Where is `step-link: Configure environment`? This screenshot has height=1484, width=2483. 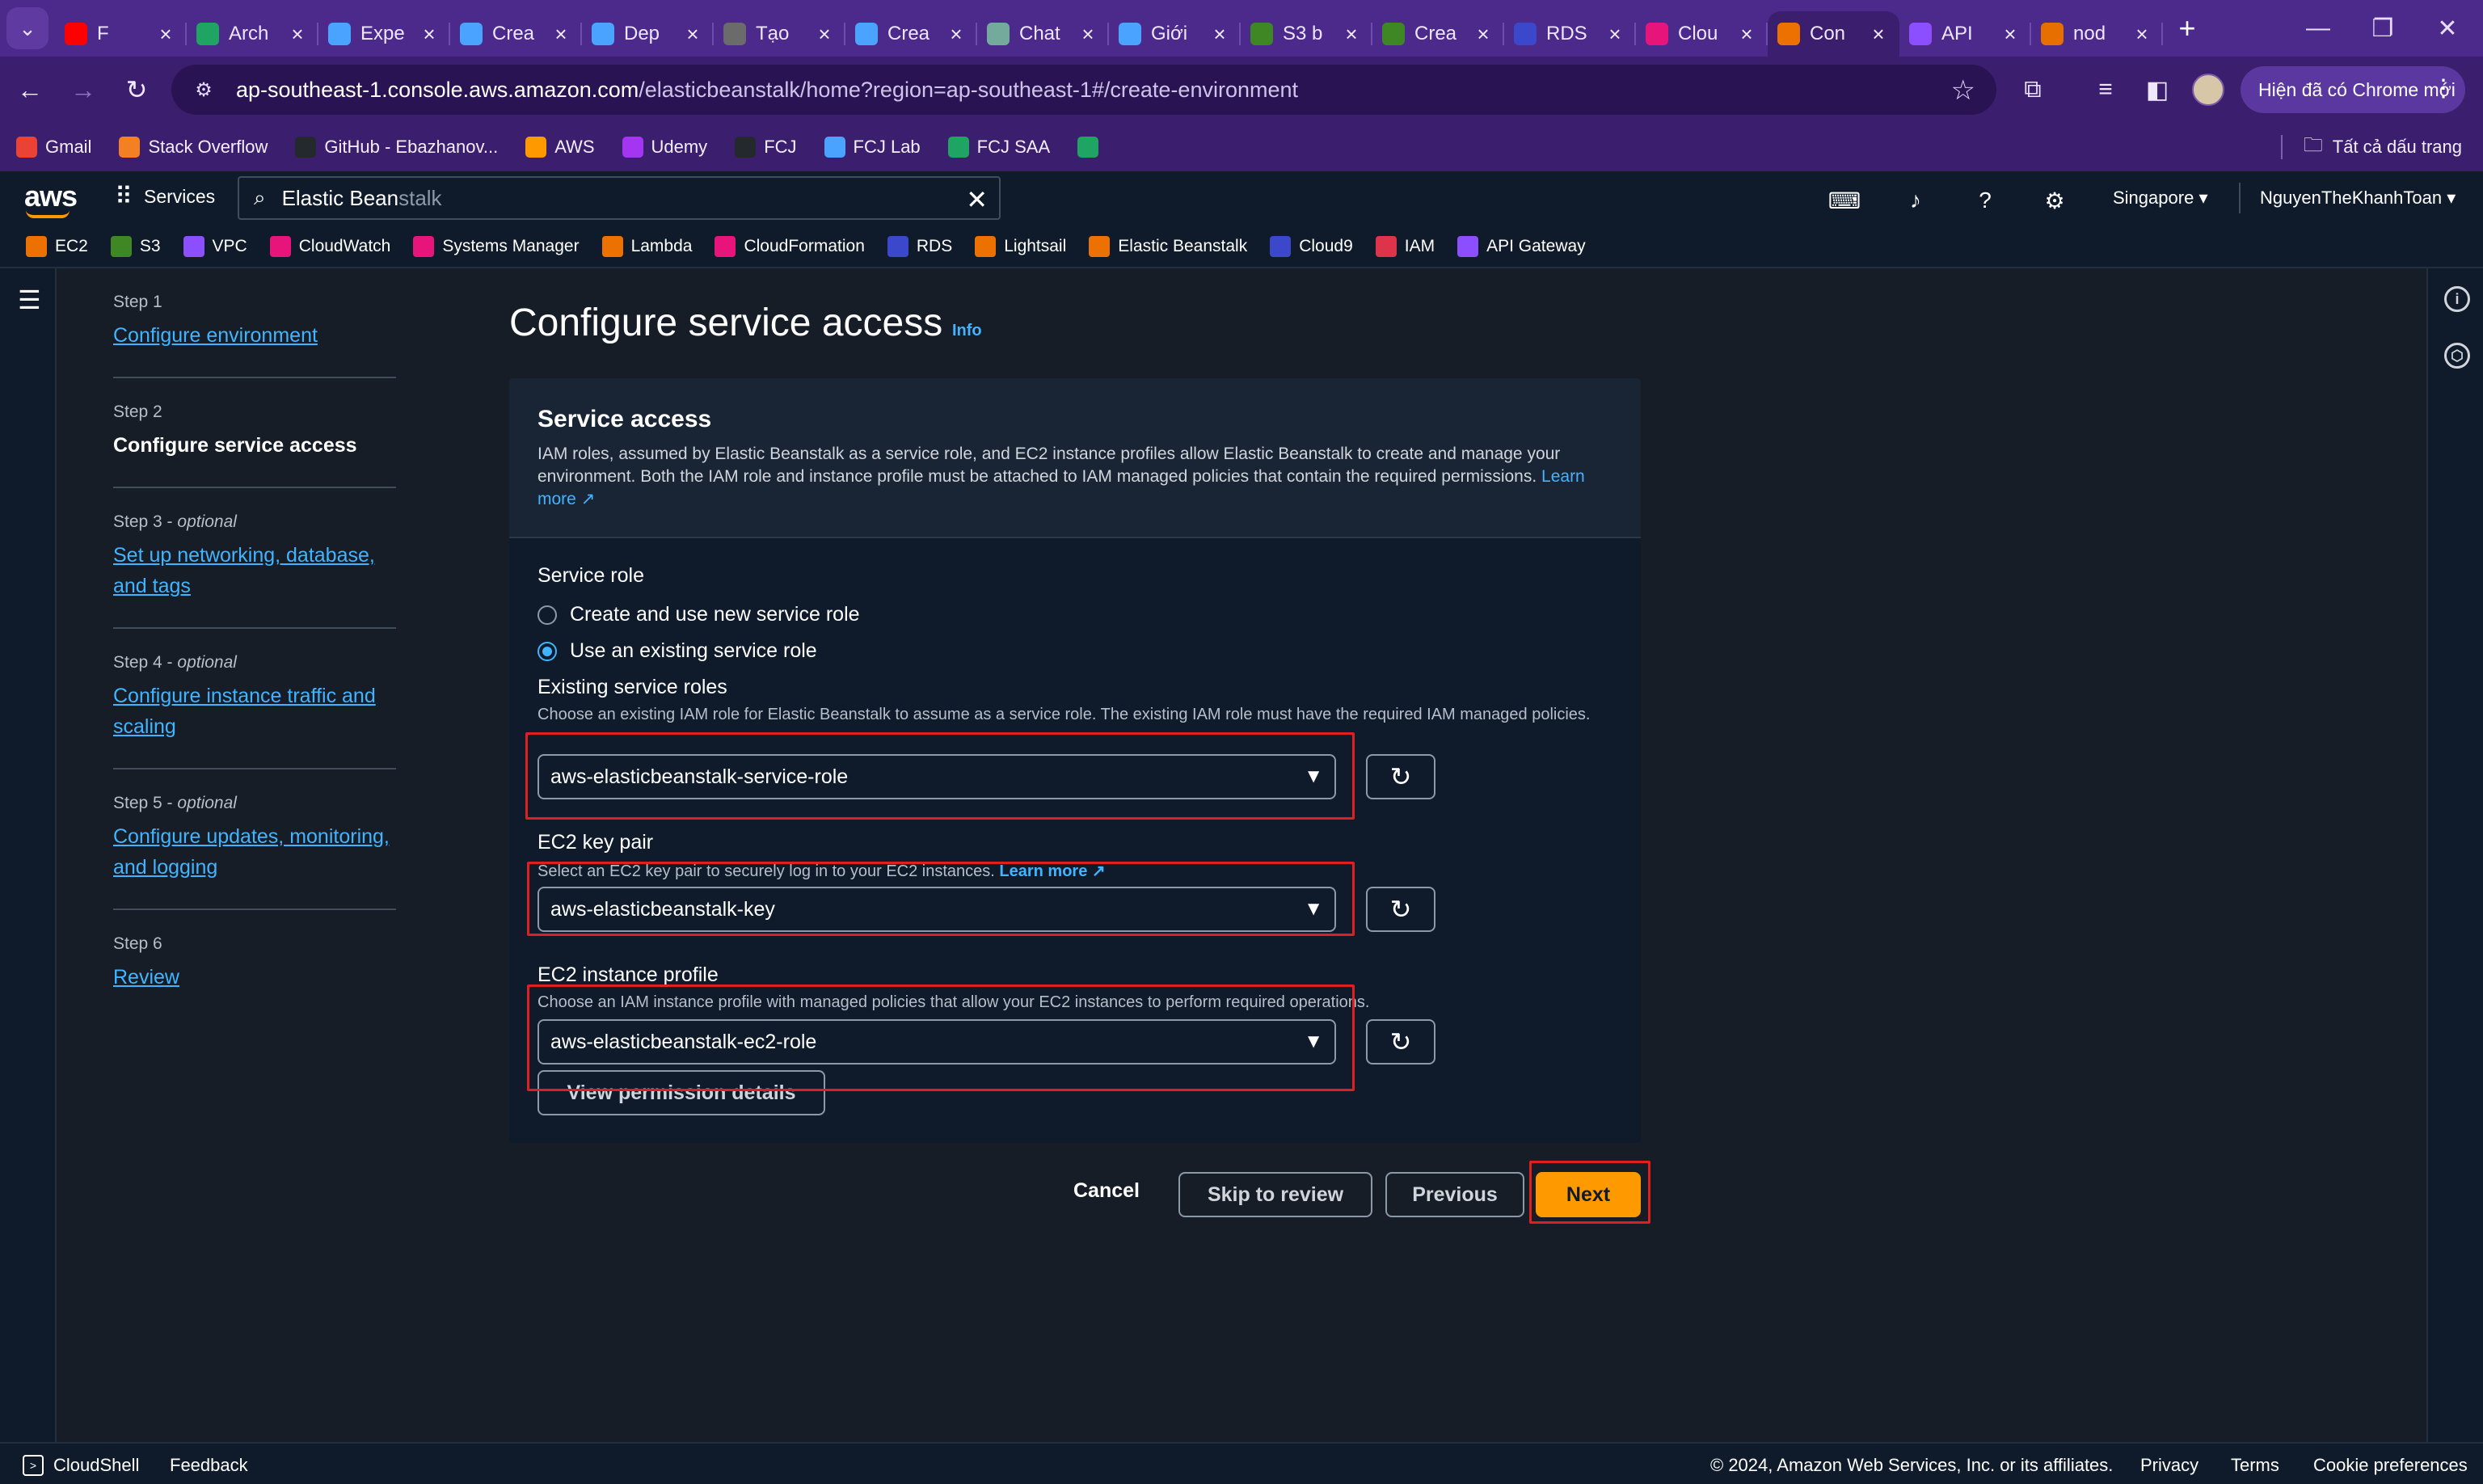 step-link: Configure environment is located at coordinates (254, 335).